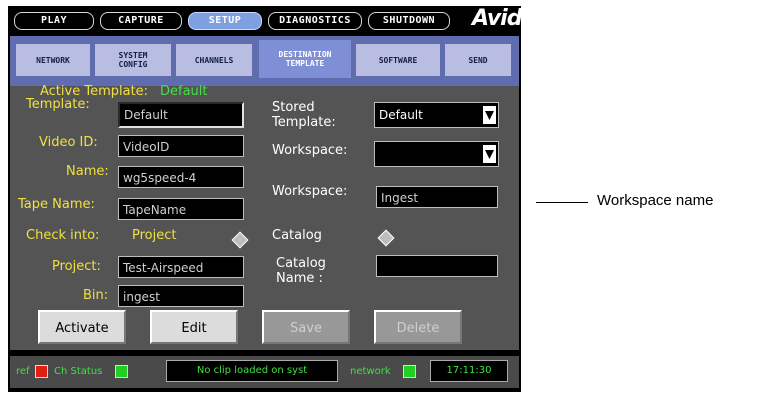  Describe the element at coordinates (305, 54) in the screenshot. I see `tab-destination-template-line1: DESTINATION` at that location.